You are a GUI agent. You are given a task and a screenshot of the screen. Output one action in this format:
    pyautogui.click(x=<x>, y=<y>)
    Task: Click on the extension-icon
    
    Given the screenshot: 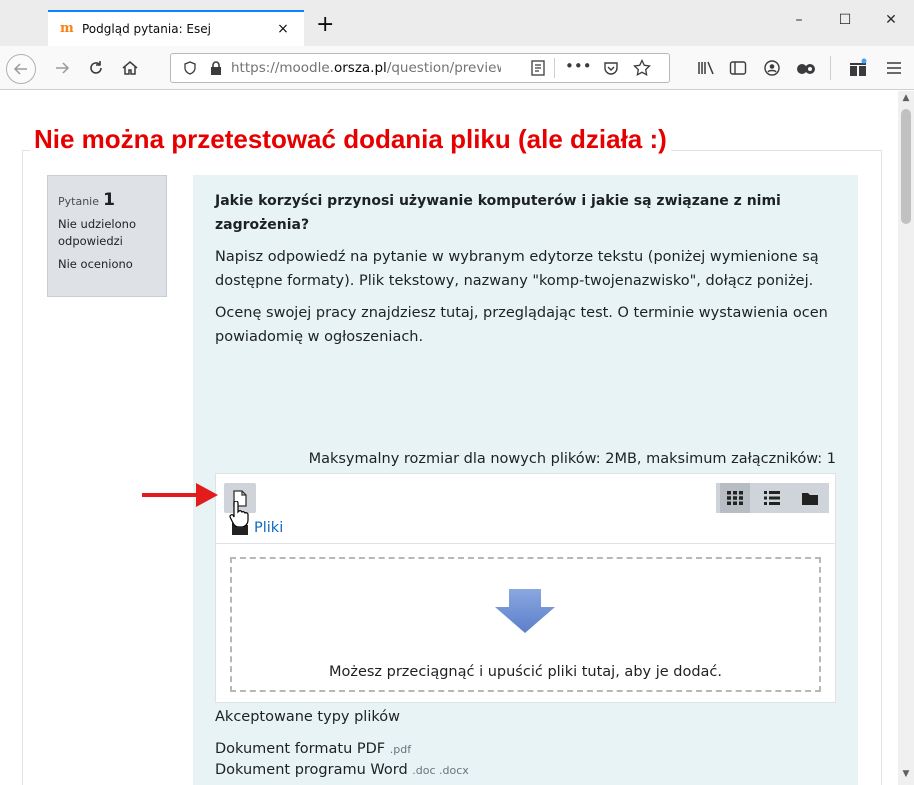 What is the action you would take?
    pyautogui.click(x=806, y=69)
    